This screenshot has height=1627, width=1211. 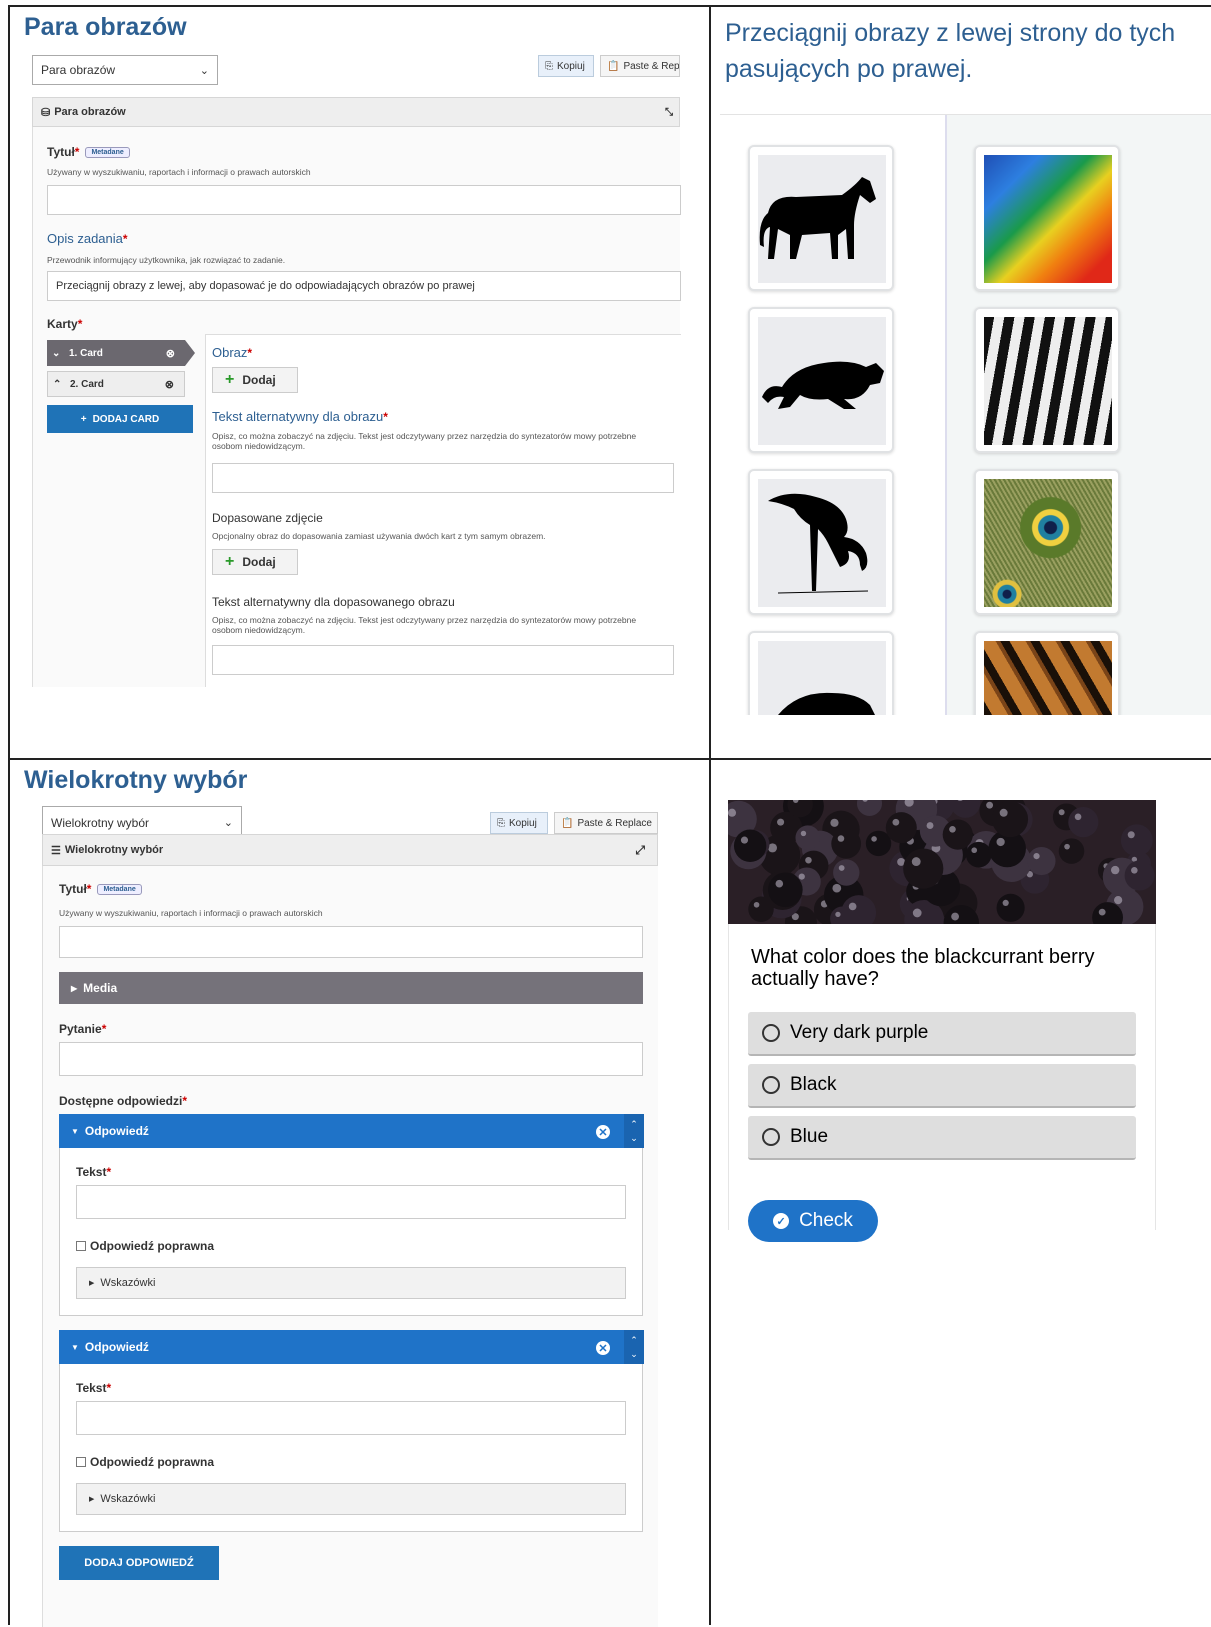 I want to click on alt-text-input, so click(x=443, y=478).